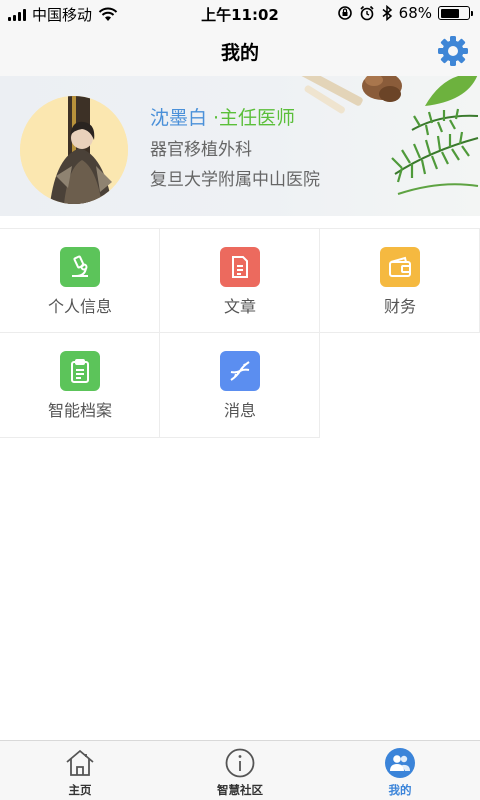 This screenshot has height=800, width=480. Describe the element at coordinates (400, 763) in the screenshot. I see `users-icon` at that location.